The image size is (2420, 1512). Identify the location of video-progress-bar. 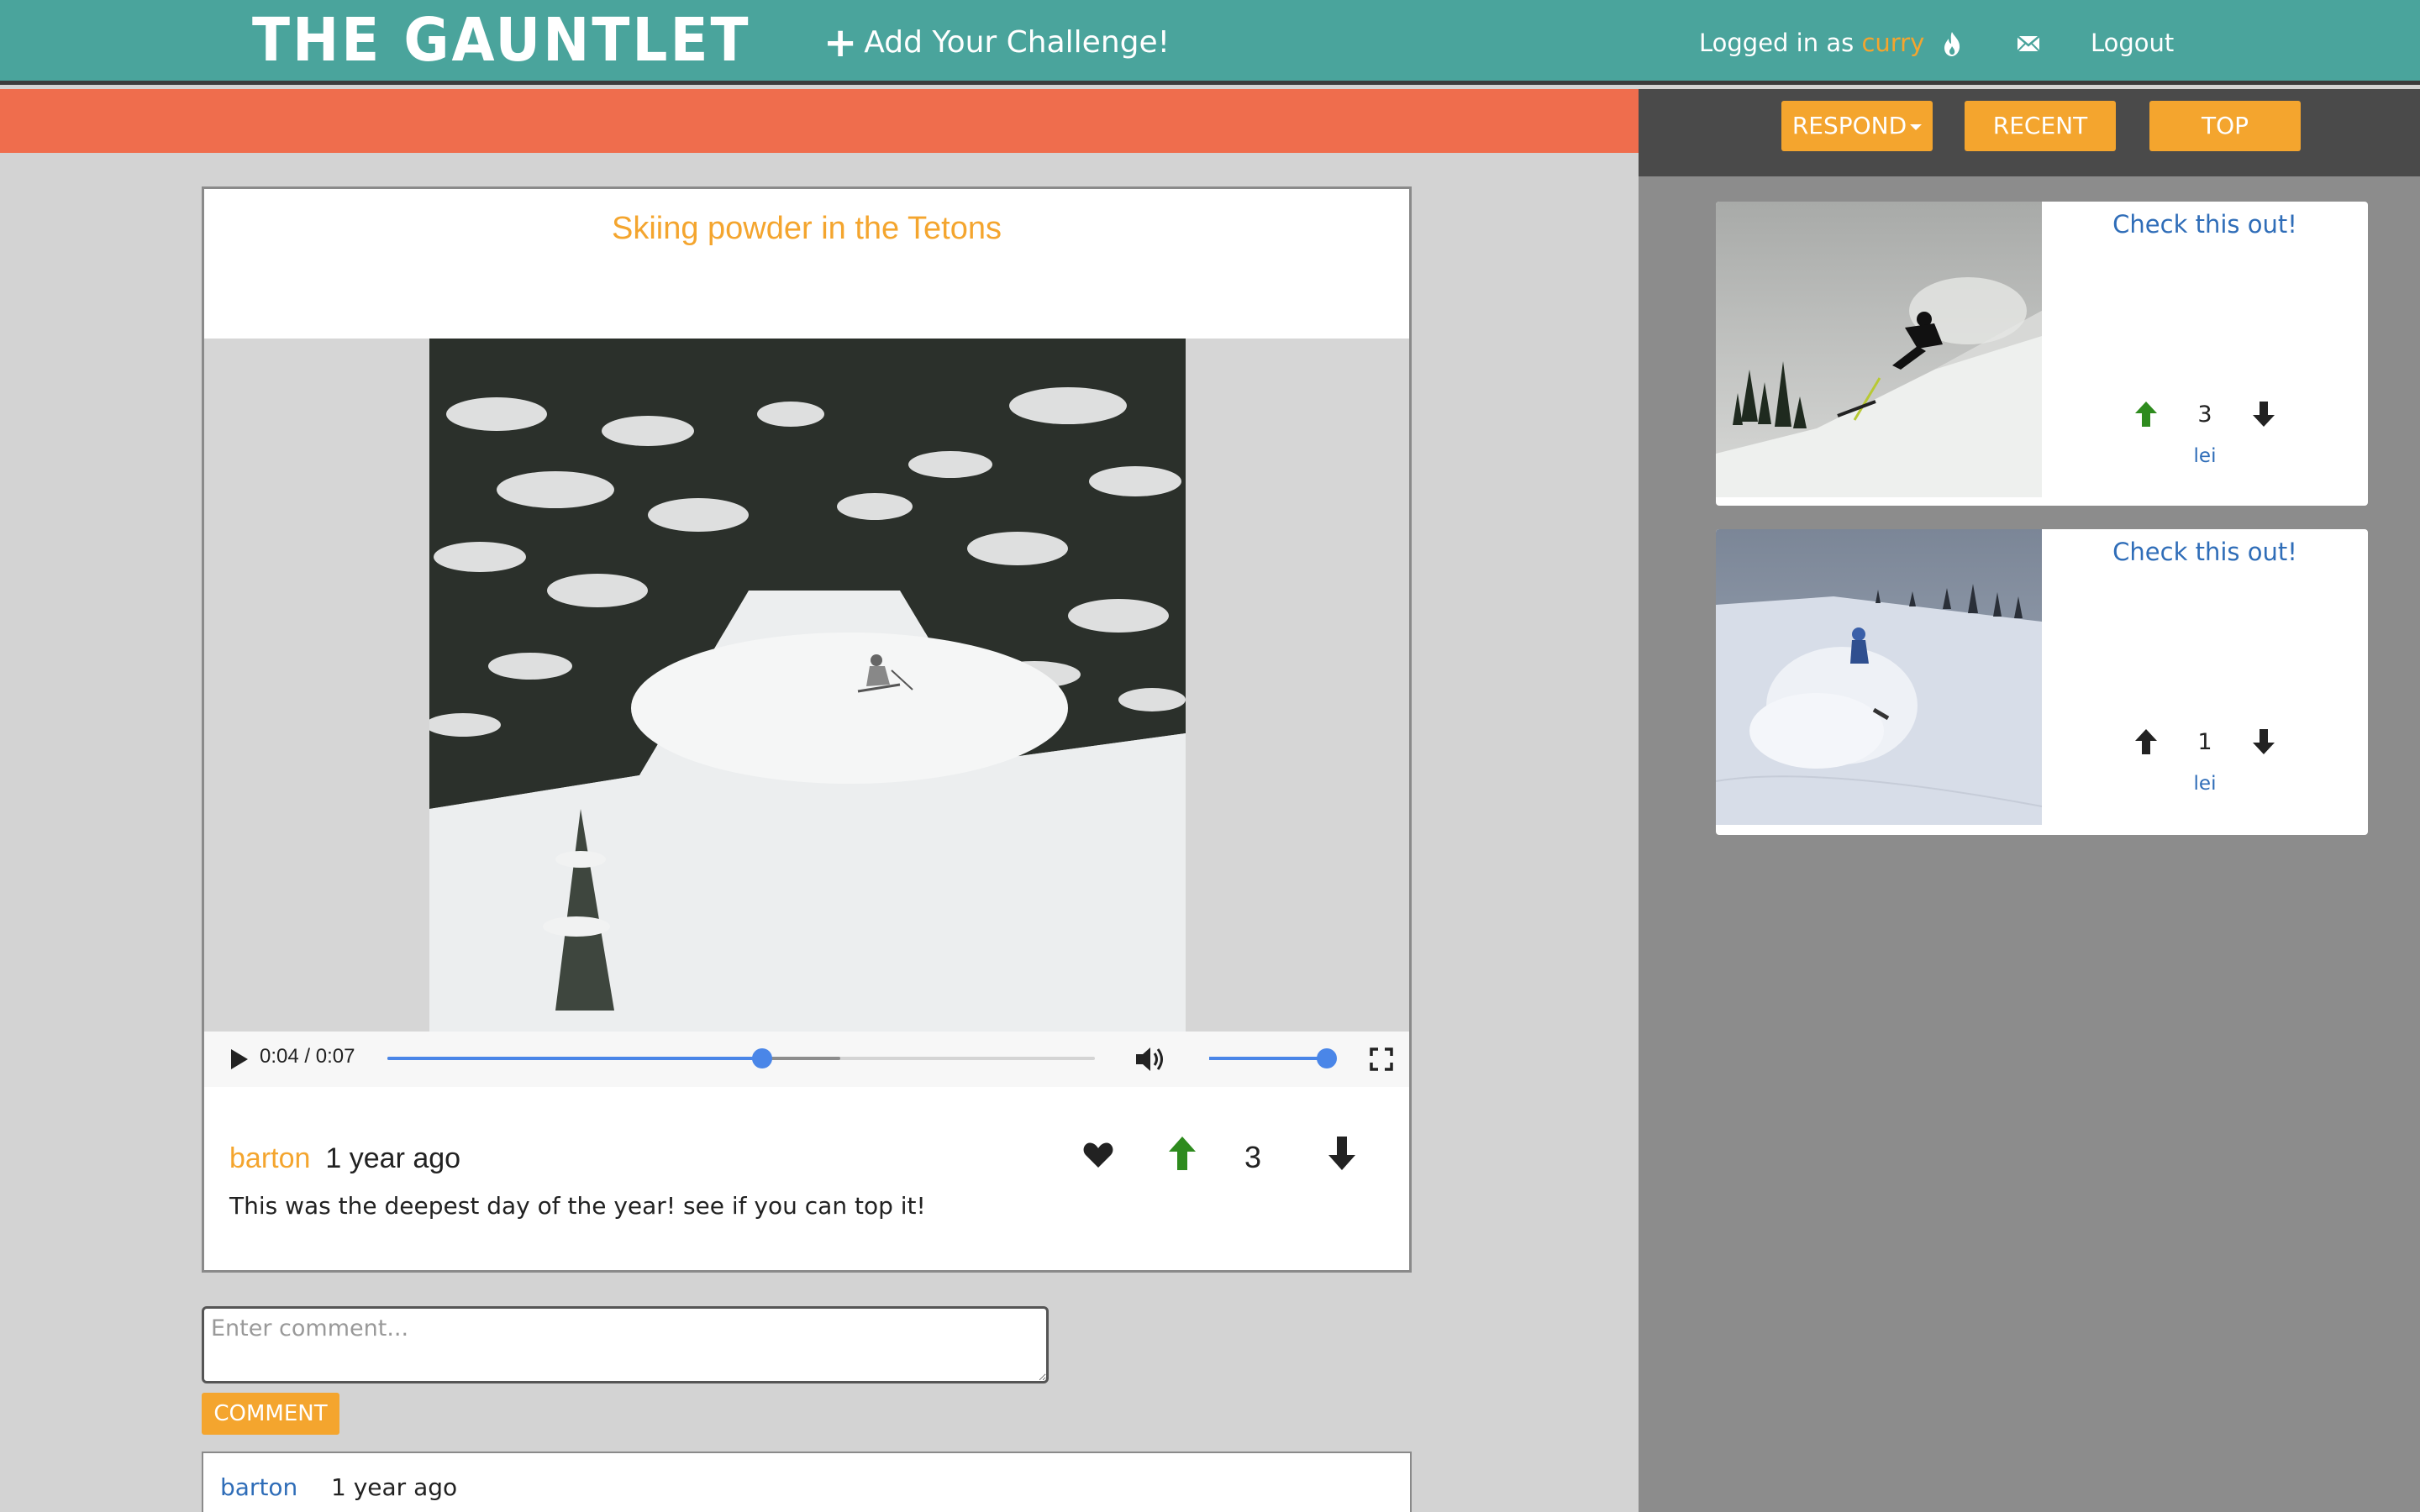
(741, 1058).